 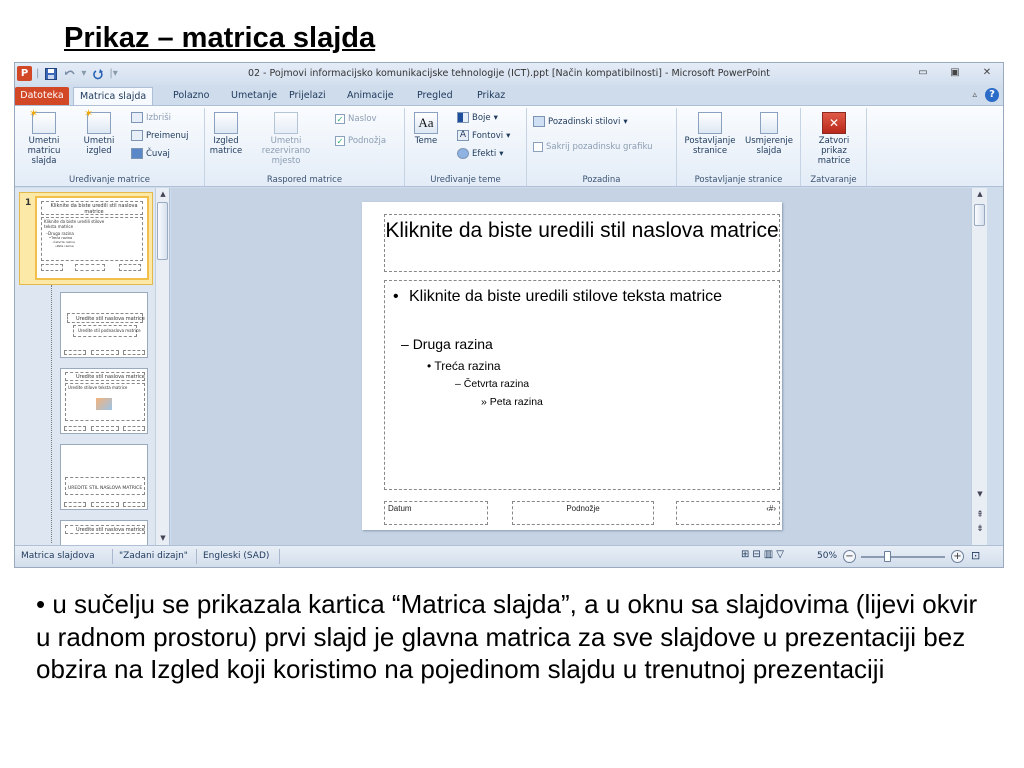 What do you see at coordinates (254, 96) in the screenshot?
I see `tab-insert: Umetanje` at bounding box center [254, 96].